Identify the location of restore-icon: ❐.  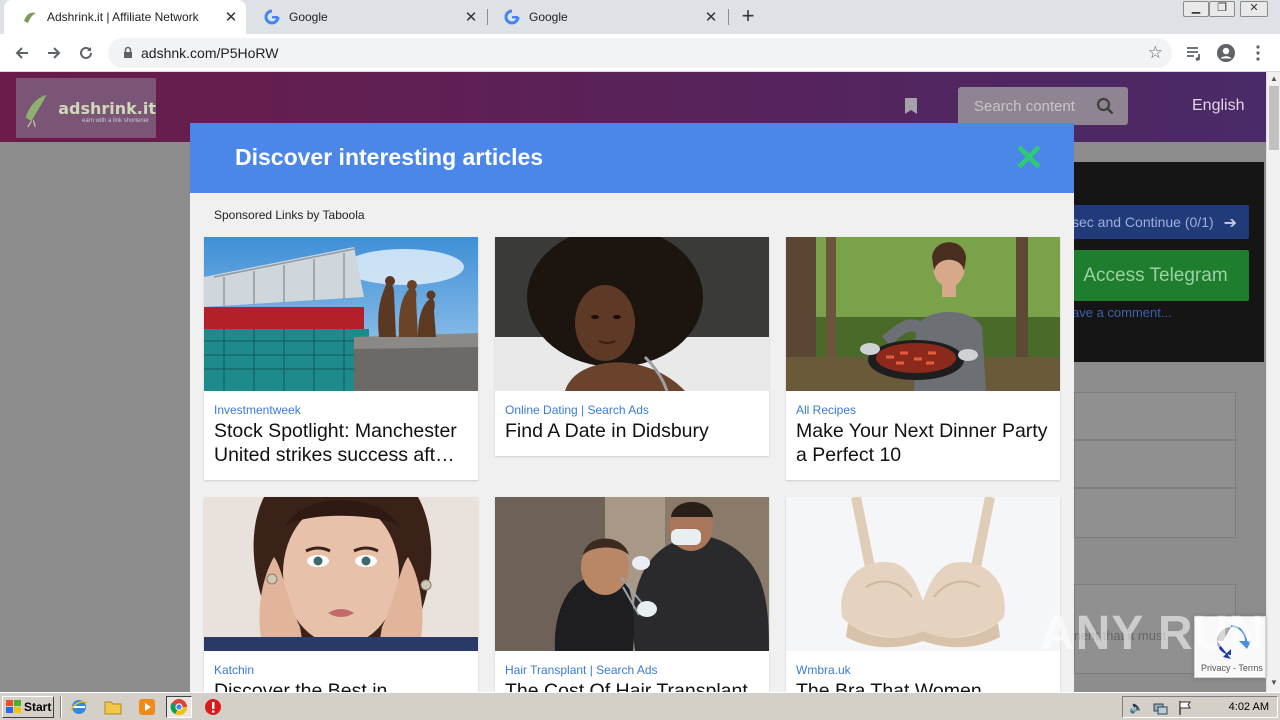
(1222, 9).